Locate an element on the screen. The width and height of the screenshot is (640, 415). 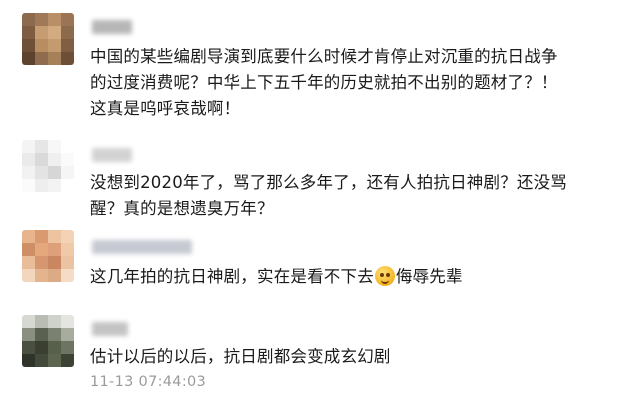
comment-line: 这真是呜呼哀哉啊！ is located at coordinates (165, 108).